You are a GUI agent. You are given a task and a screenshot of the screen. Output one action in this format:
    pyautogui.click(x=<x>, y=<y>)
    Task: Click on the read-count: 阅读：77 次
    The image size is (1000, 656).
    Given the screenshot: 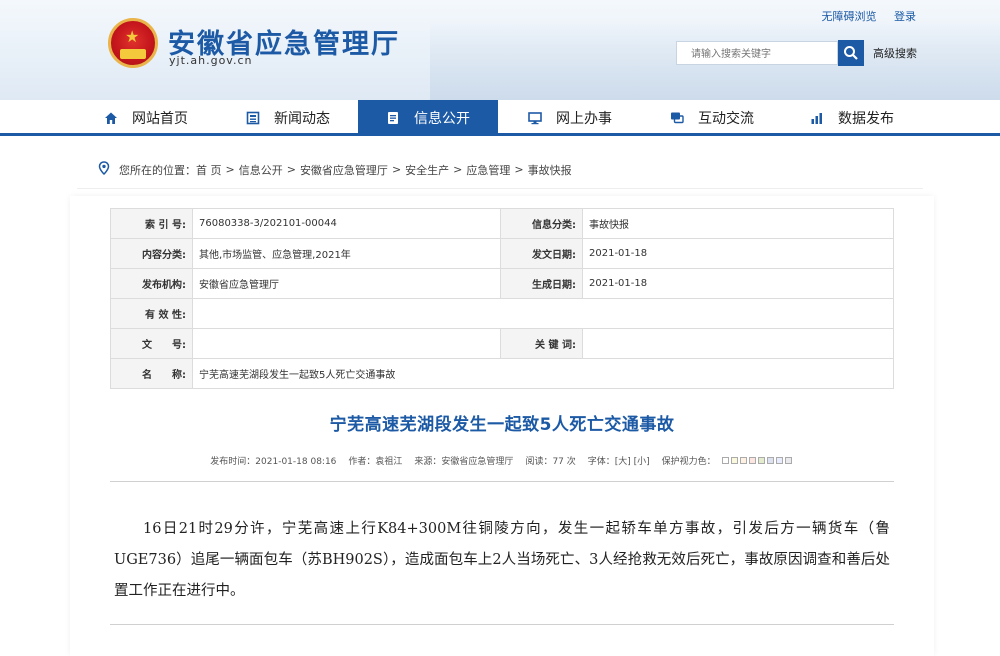 What is the action you would take?
    pyautogui.click(x=550, y=462)
    